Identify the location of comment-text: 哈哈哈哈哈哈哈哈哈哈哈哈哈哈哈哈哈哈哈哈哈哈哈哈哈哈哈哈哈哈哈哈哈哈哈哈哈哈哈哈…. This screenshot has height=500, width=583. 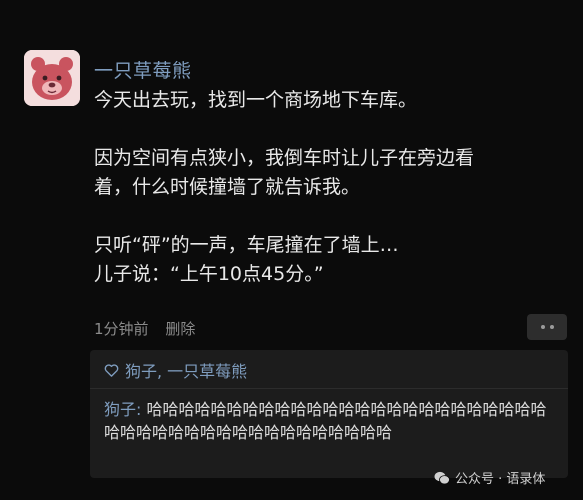
(325, 421).